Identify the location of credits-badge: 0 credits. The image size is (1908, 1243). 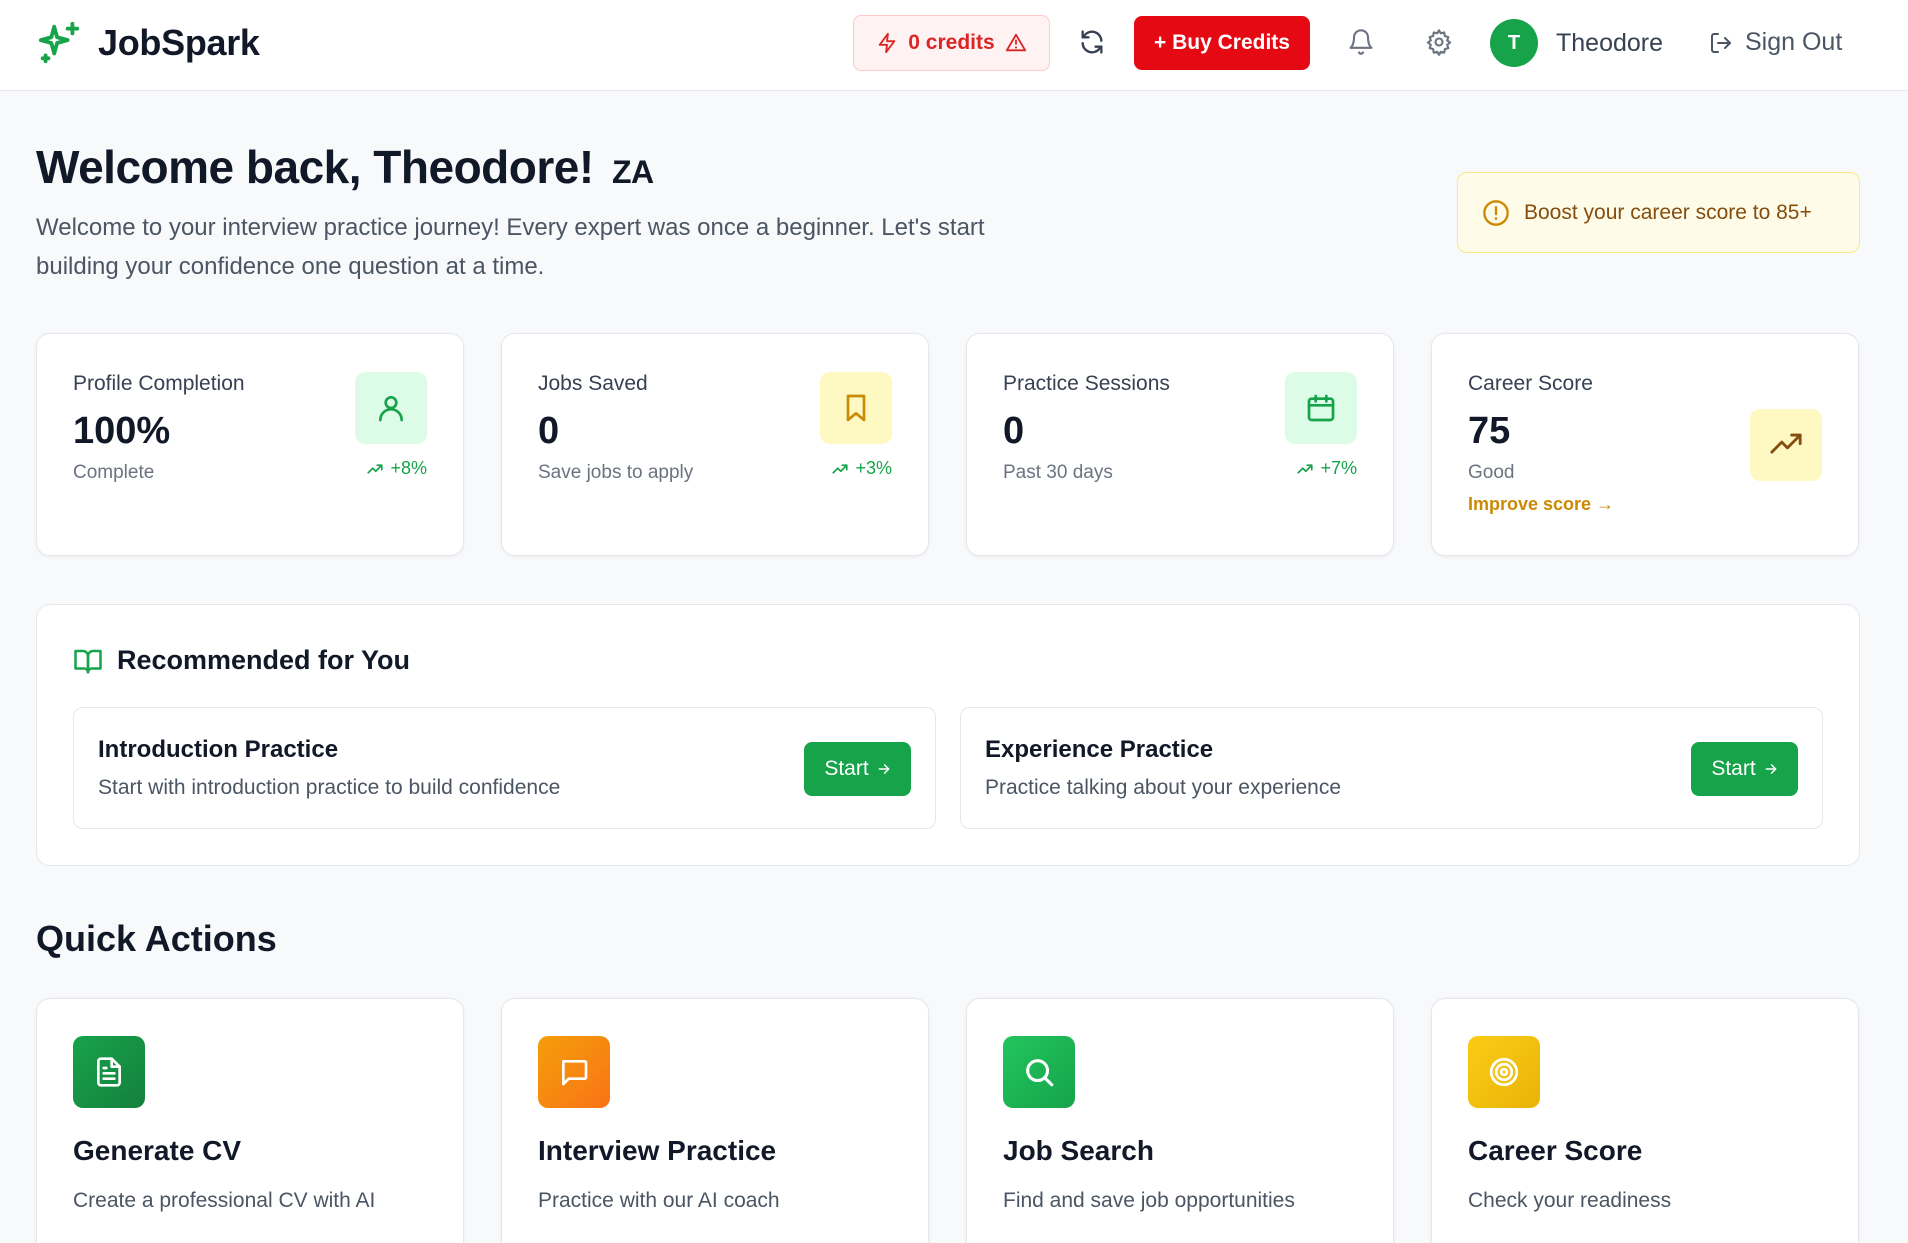
(951, 43).